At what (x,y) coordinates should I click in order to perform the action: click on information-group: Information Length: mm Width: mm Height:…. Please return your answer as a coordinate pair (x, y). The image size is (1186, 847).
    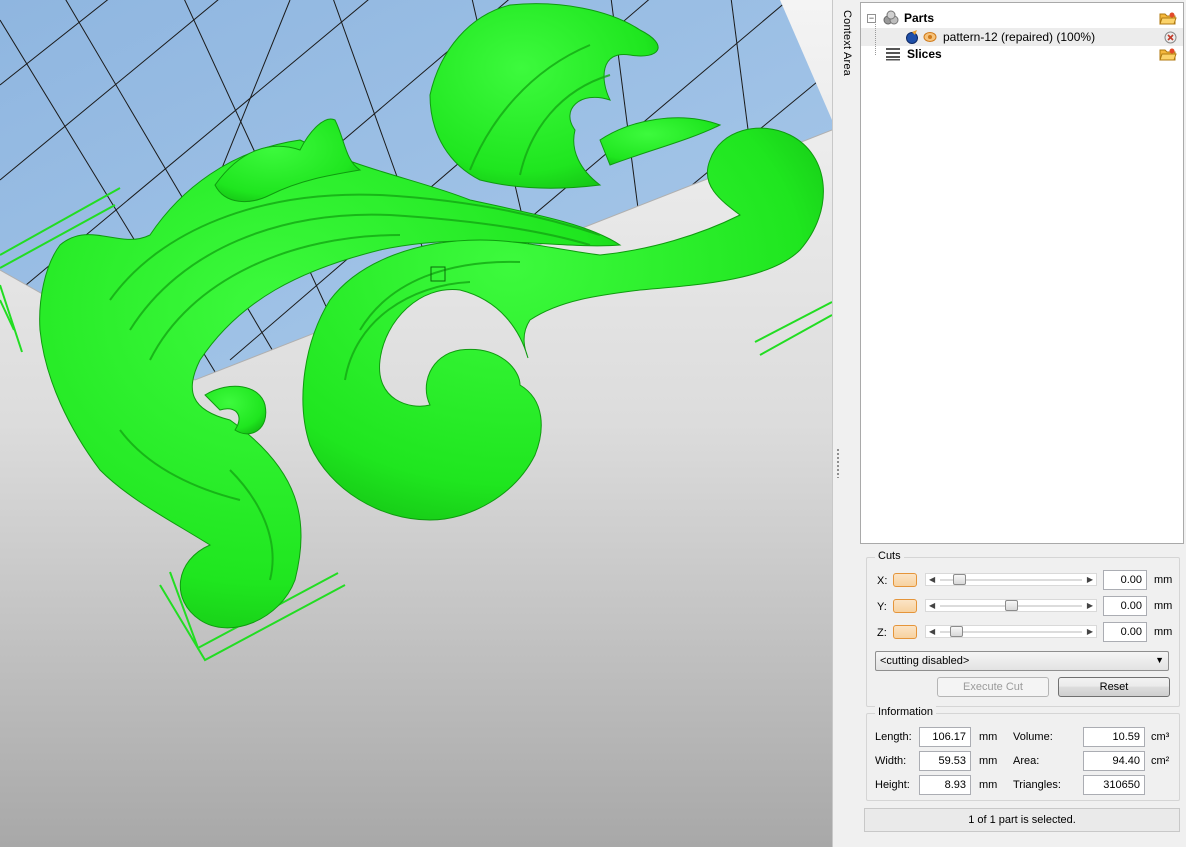
    Looking at the image, I should click on (1023, 753).